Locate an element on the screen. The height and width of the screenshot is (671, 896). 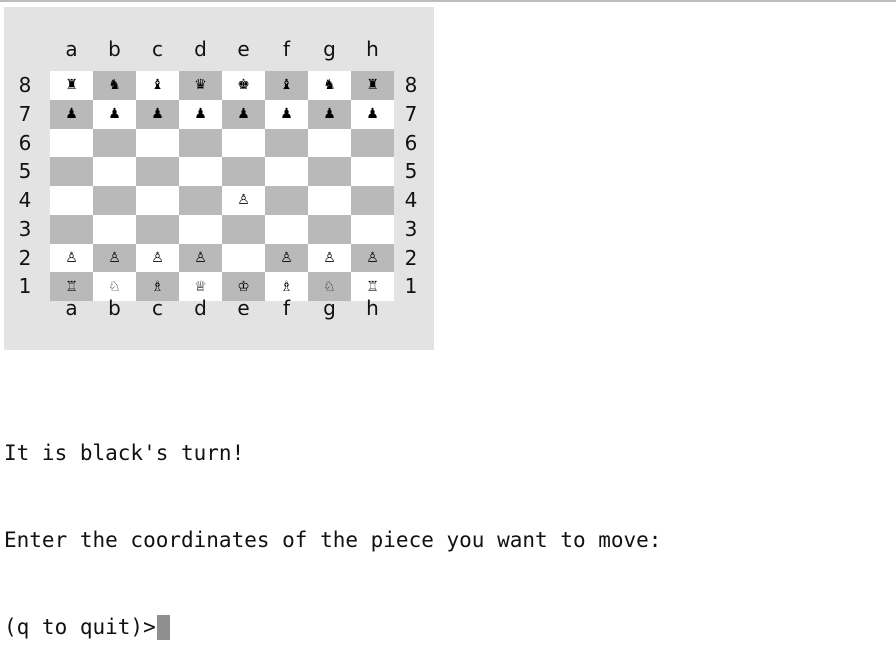
square-f7: ♟ is located at coordinates (286, 114).